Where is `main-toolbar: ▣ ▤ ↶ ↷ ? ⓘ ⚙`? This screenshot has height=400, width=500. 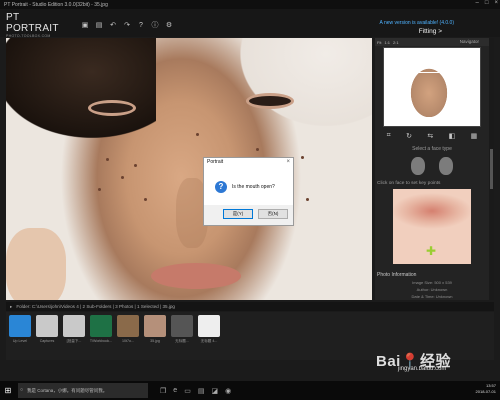
main-toolbar: ▣ ▤ ↶ ↷ ? ⓘ ⚙ is located at coordinates (127, 26).